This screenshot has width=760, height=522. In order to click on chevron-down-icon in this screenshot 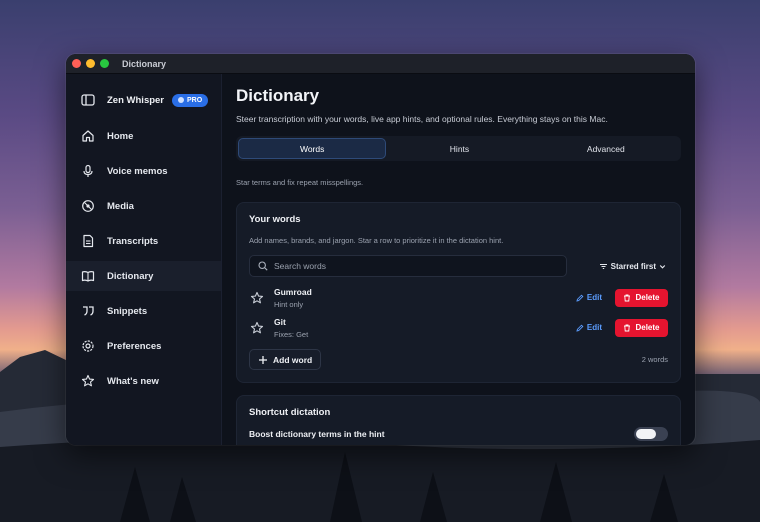, I will do `click(662, 266)`.